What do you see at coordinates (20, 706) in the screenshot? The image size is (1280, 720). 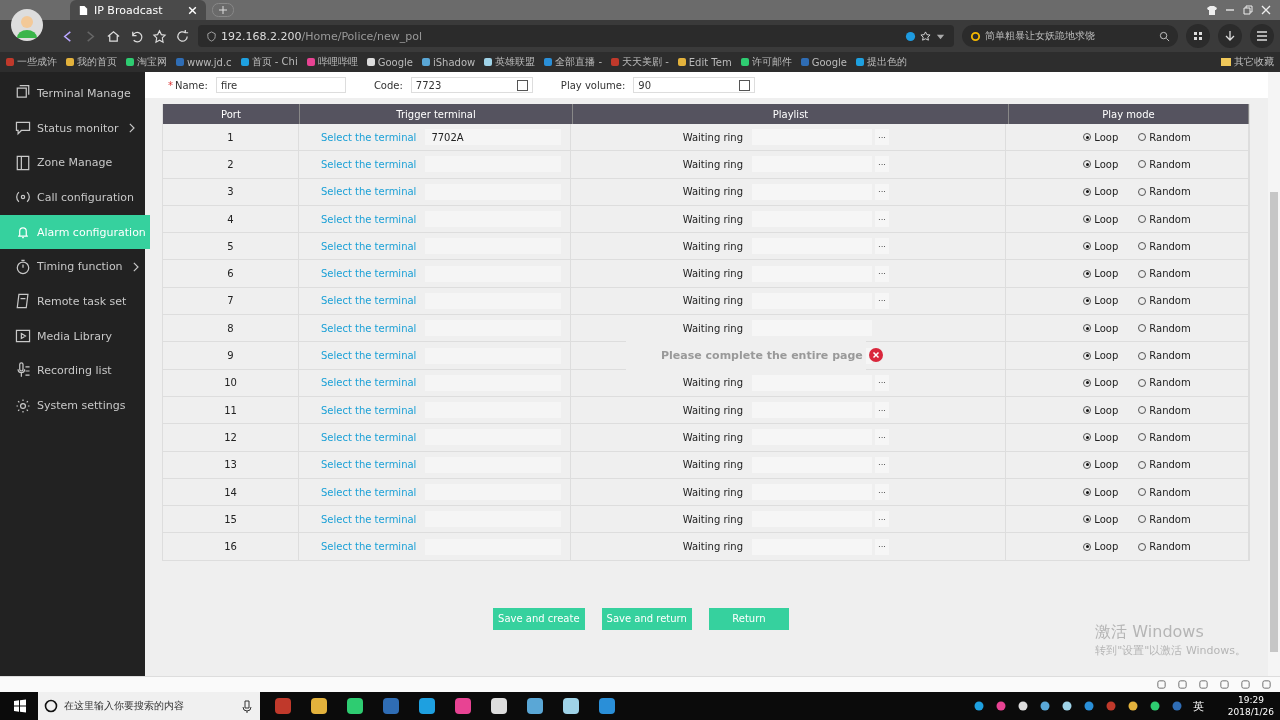 I see `windows-start-icon` at bounding box center [20, 706].